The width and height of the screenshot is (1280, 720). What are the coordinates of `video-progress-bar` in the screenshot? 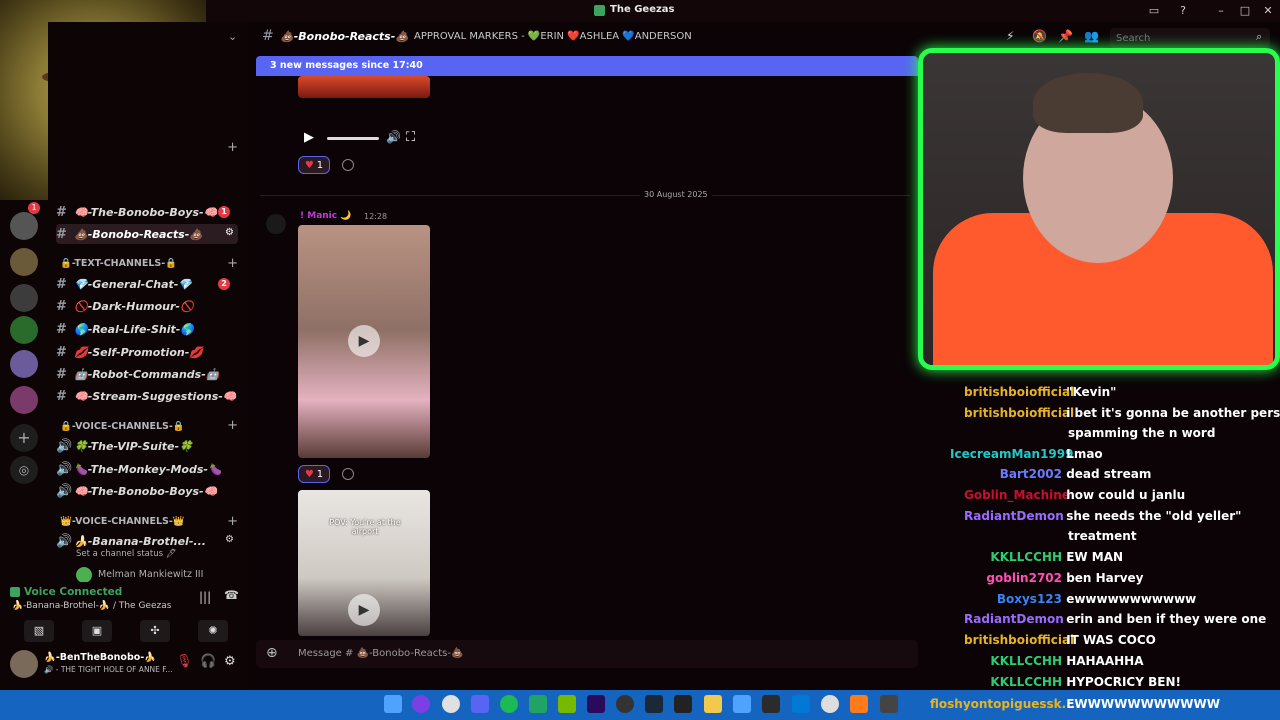 It's located at (353, 138).